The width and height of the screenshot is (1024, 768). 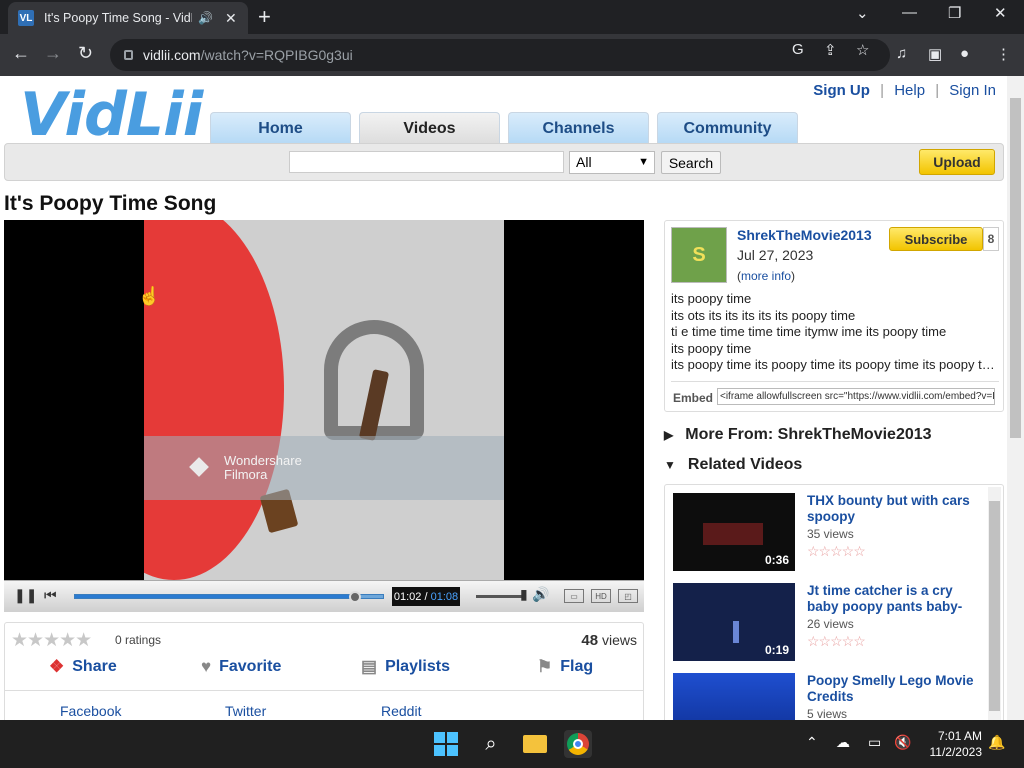 I want to click on sign-in-link: Sign In, so click(x=972, y=90).